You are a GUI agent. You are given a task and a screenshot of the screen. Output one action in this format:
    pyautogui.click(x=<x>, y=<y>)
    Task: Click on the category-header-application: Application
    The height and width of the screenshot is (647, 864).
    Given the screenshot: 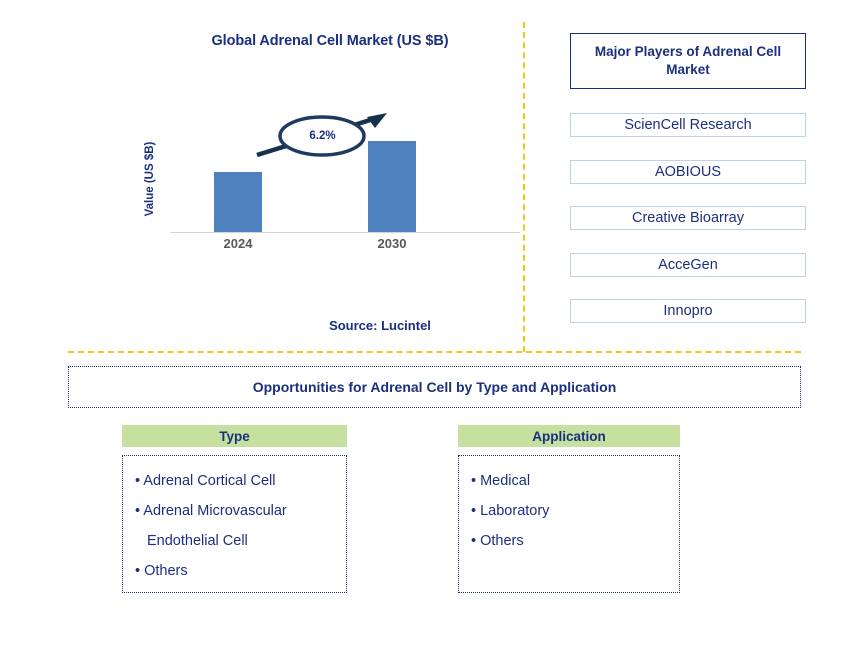 What is the action you would take?
    pyautogui.click(x=569, y=436)
    